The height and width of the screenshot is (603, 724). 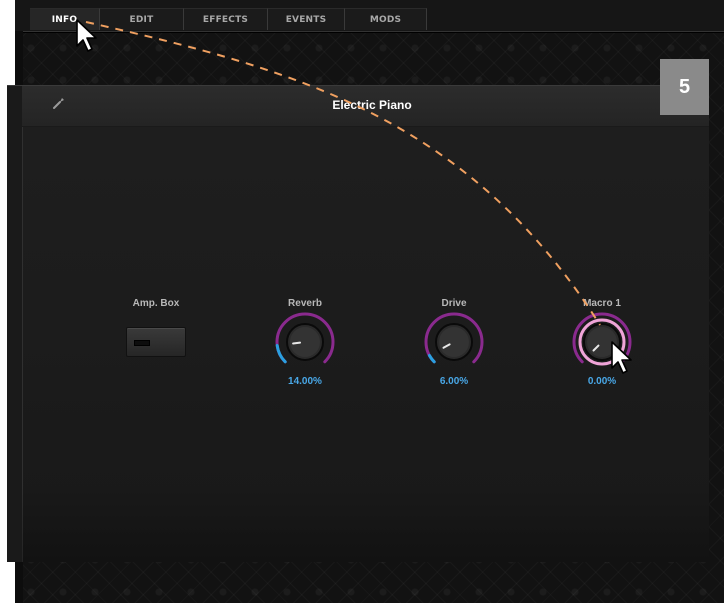 What do you see at coordinates (65, 19) in the screenshot?
I see `tab-info: INFO` at bounding box center [65, 19].